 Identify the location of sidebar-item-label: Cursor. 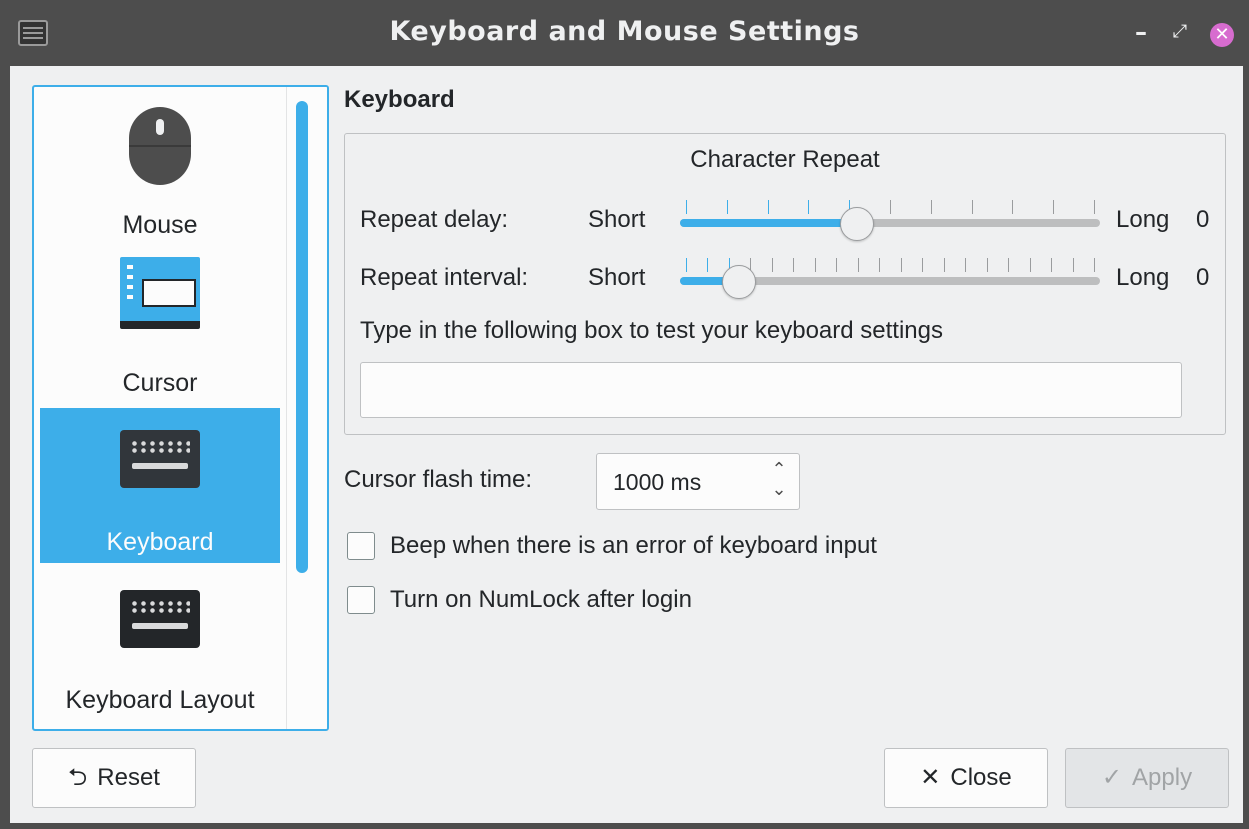
(160, 383).